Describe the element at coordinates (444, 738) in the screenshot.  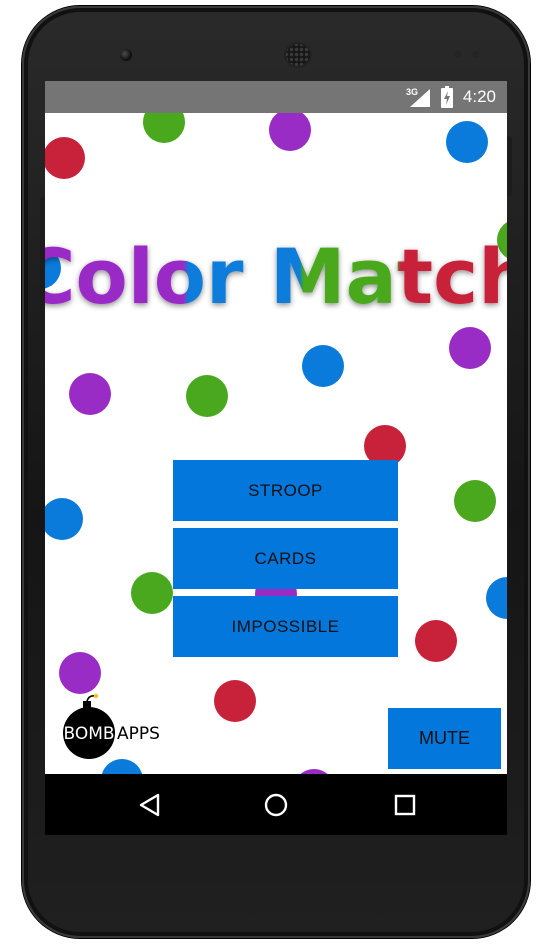
I see `mute-button: MUTE` at that location.